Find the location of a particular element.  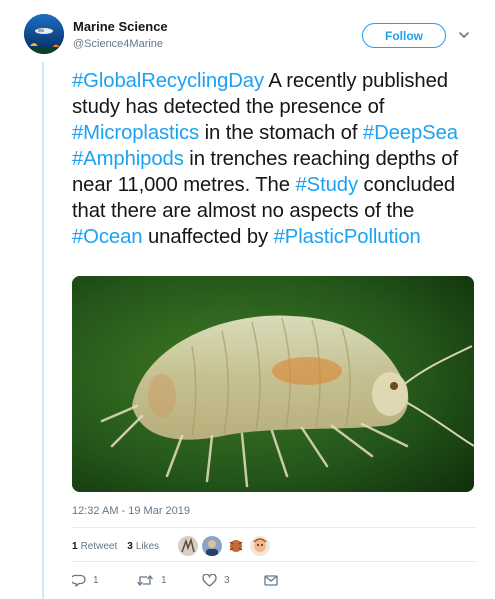

avatar is located at coordinates (44, 34).